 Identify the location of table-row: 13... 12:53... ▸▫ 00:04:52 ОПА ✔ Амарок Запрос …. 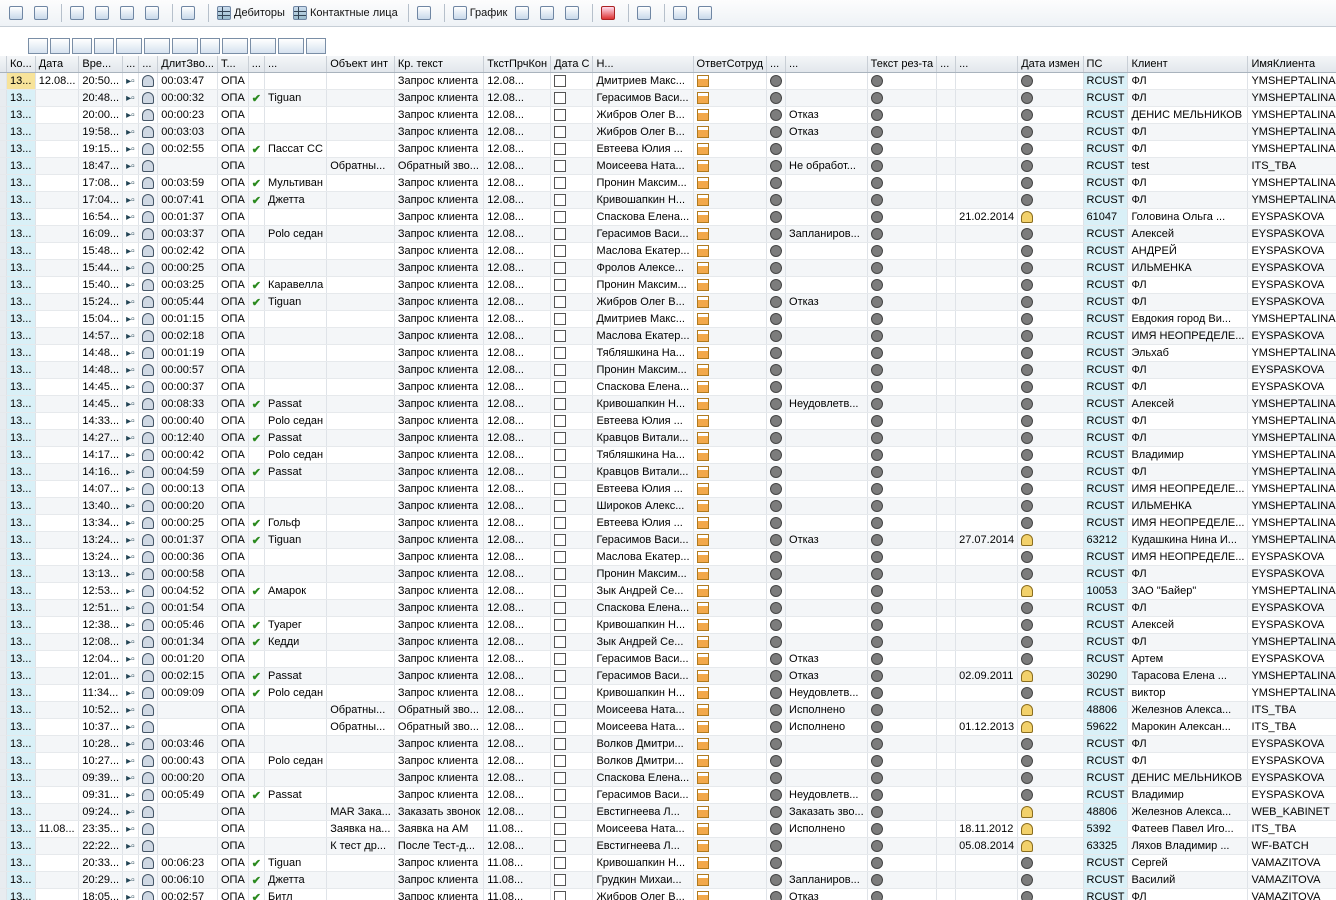
(668, 591).